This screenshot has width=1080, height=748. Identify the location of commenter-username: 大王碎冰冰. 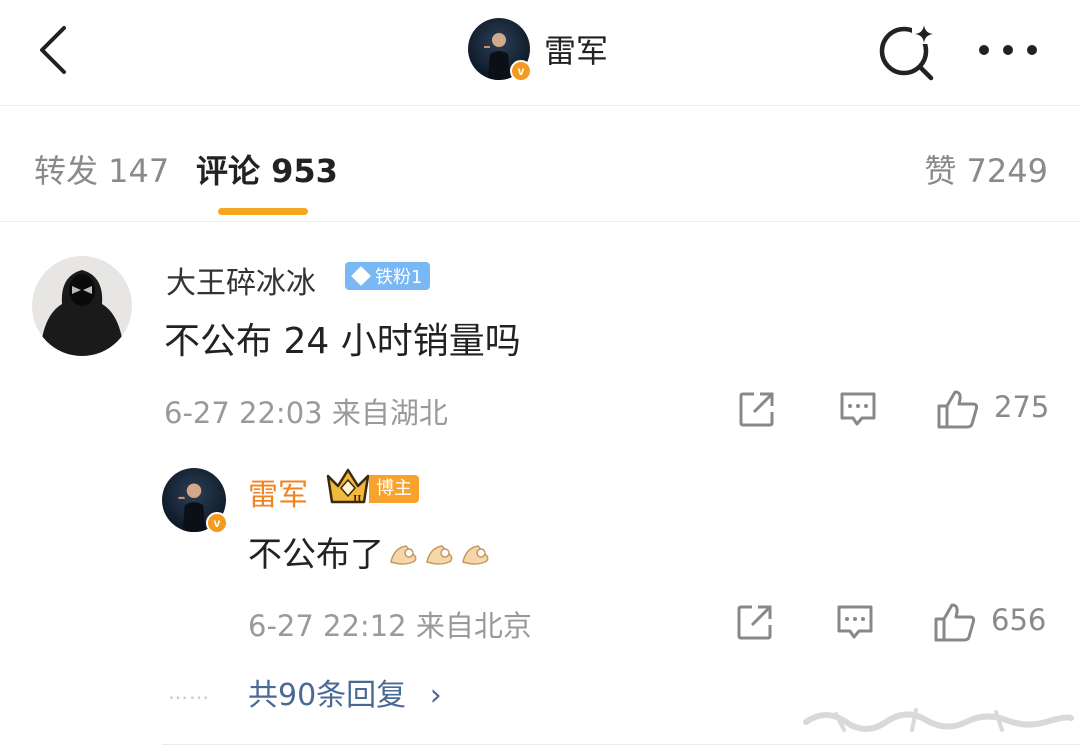
(241, 280).